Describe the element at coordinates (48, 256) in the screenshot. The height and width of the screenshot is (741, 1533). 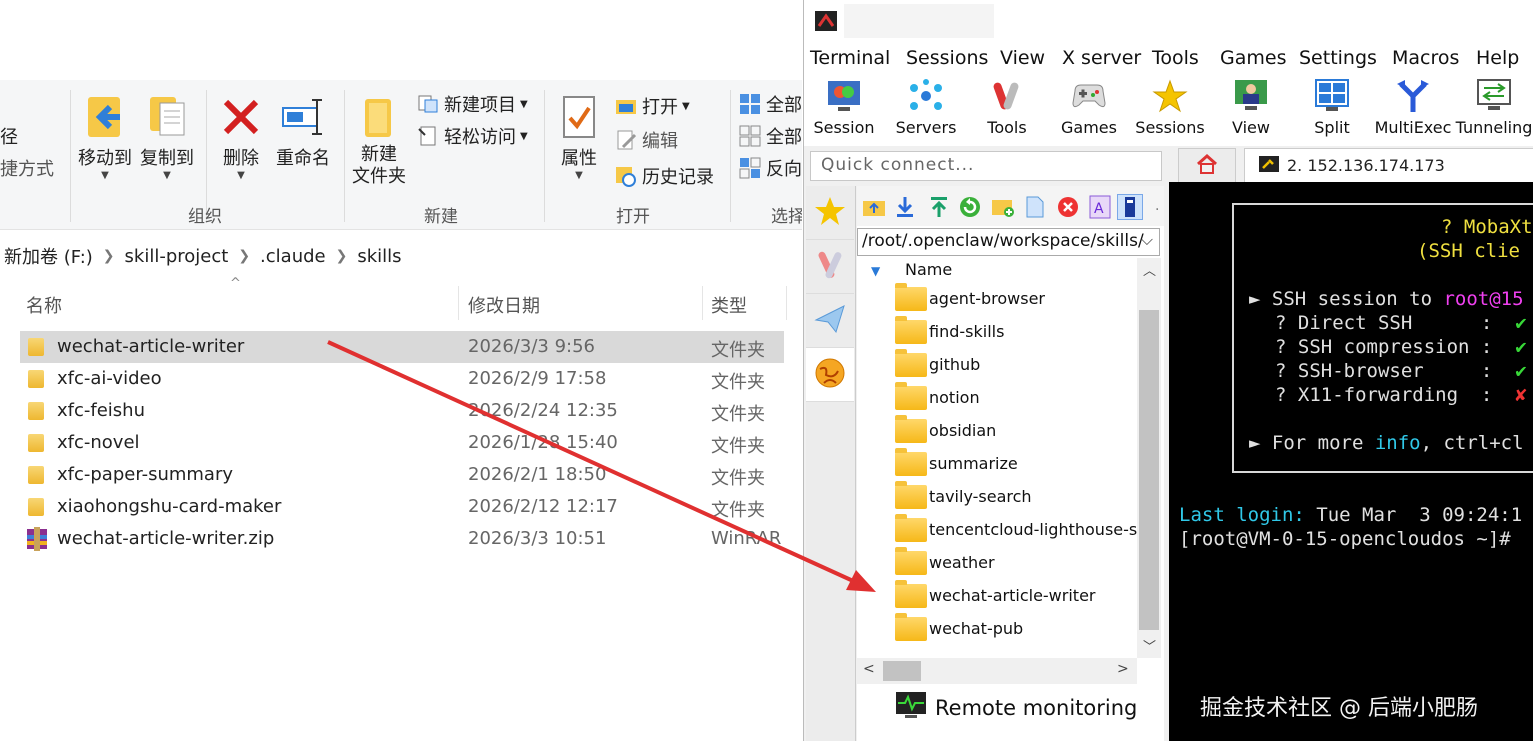
I see `breadcrumb-drive: 新加卷 (F:)` at that location.